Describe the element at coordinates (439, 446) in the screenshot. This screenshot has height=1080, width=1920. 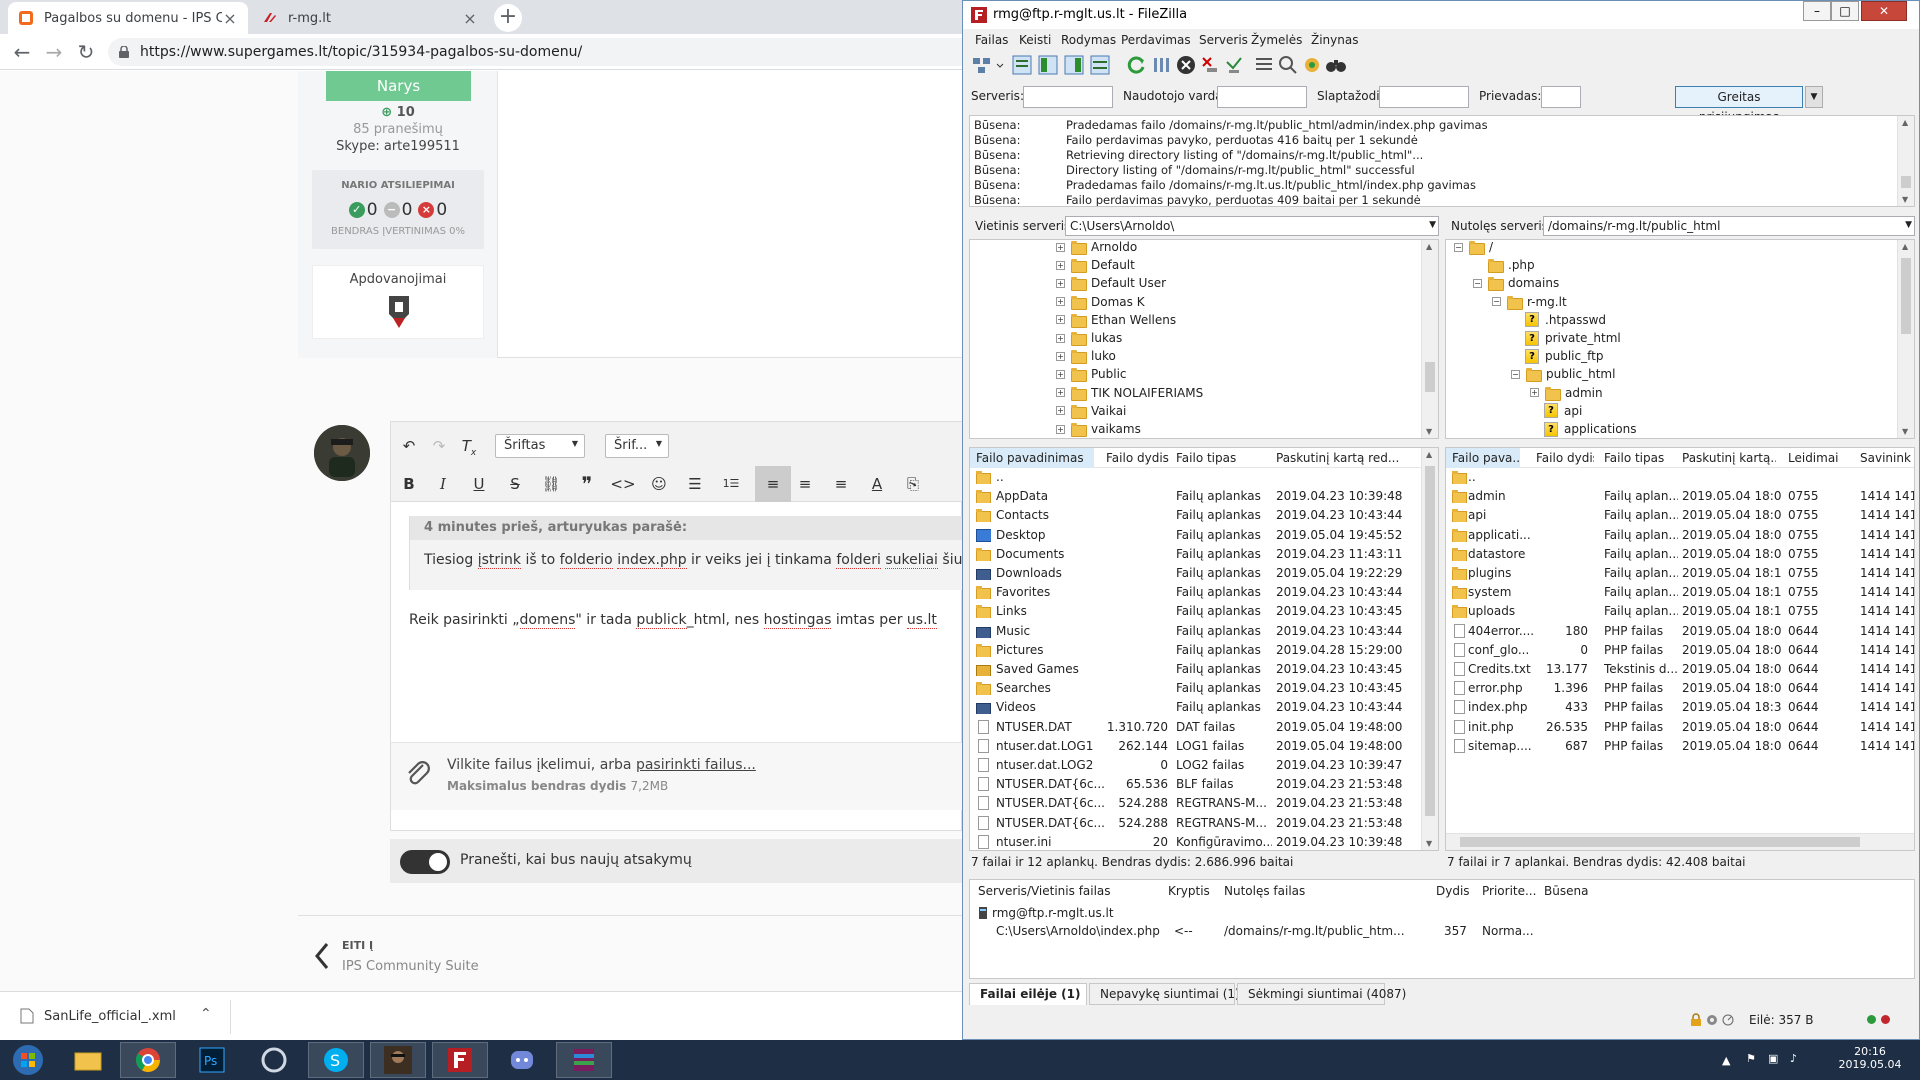
I see `redo-button: ↷` at that location.